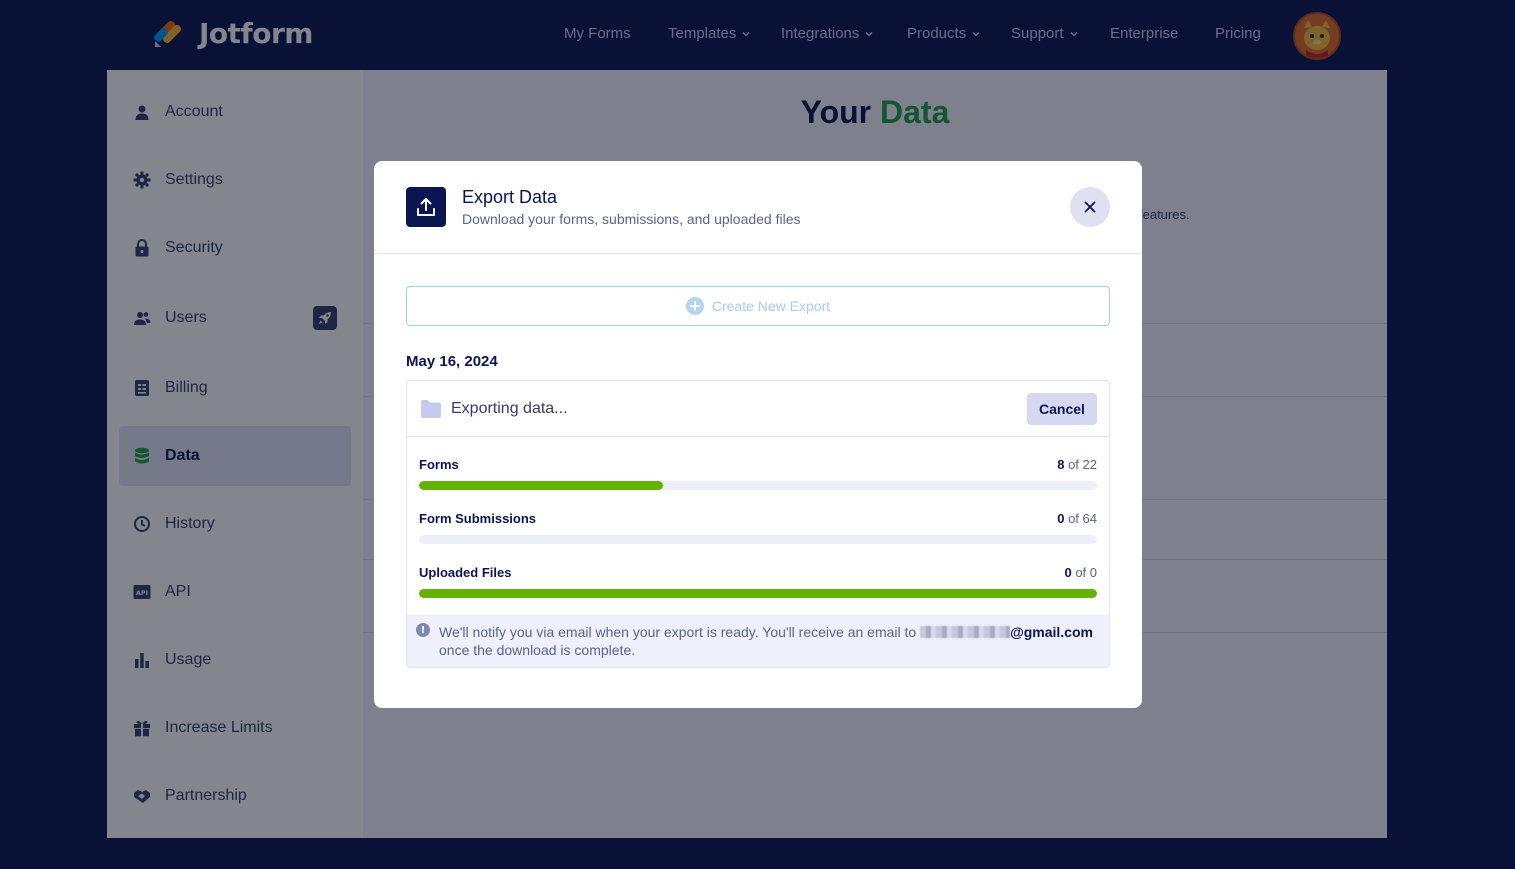 Image resolution: width=1515 pixels, height=869 pixels. I want to click on progress-label-forms: Forms, so click(439, 464).